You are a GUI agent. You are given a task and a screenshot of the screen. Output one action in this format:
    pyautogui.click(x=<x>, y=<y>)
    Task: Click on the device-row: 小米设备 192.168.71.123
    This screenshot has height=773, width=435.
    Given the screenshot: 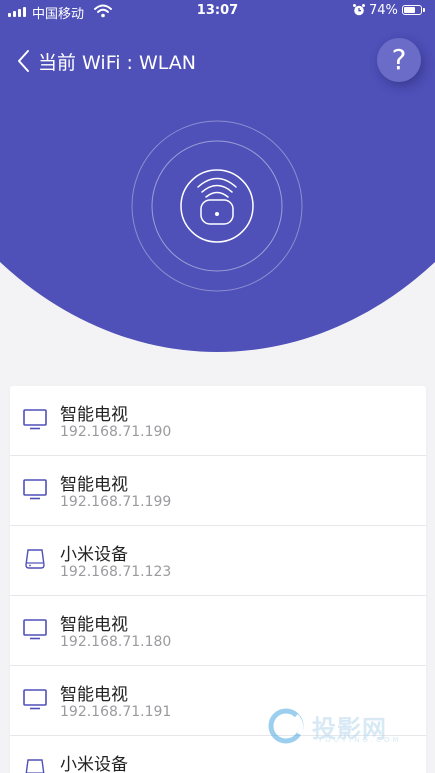 What is the action you would take?
    pyautogui.click(x=218, y=561)
    